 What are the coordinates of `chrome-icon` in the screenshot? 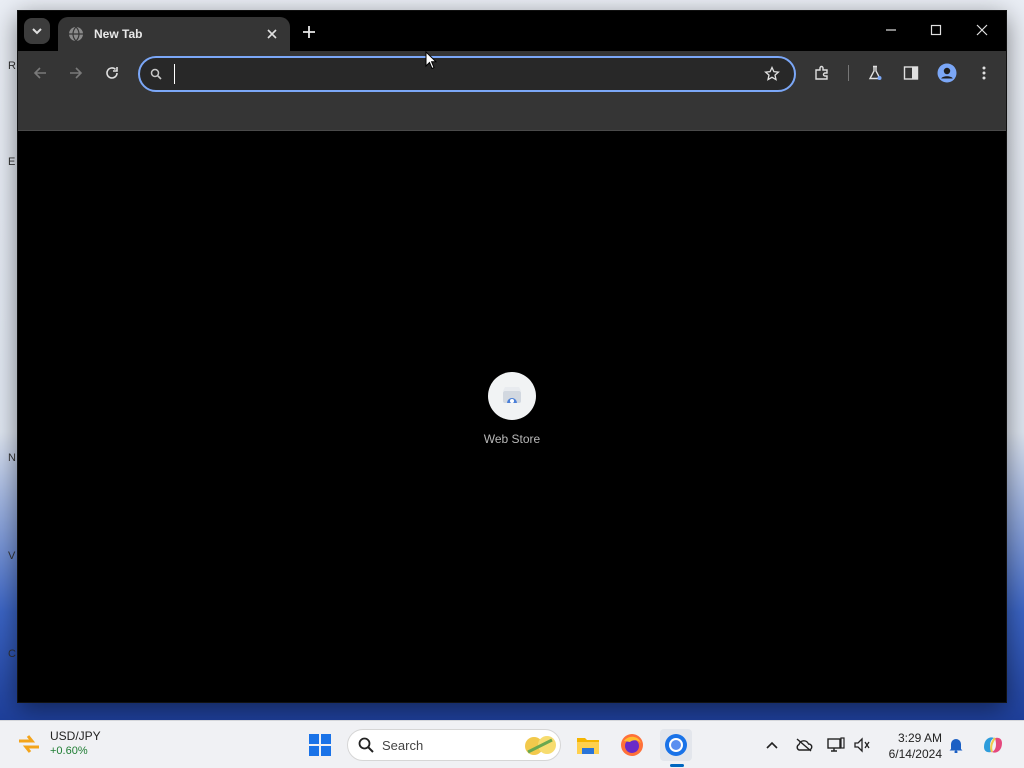 It's located at (676, 745).